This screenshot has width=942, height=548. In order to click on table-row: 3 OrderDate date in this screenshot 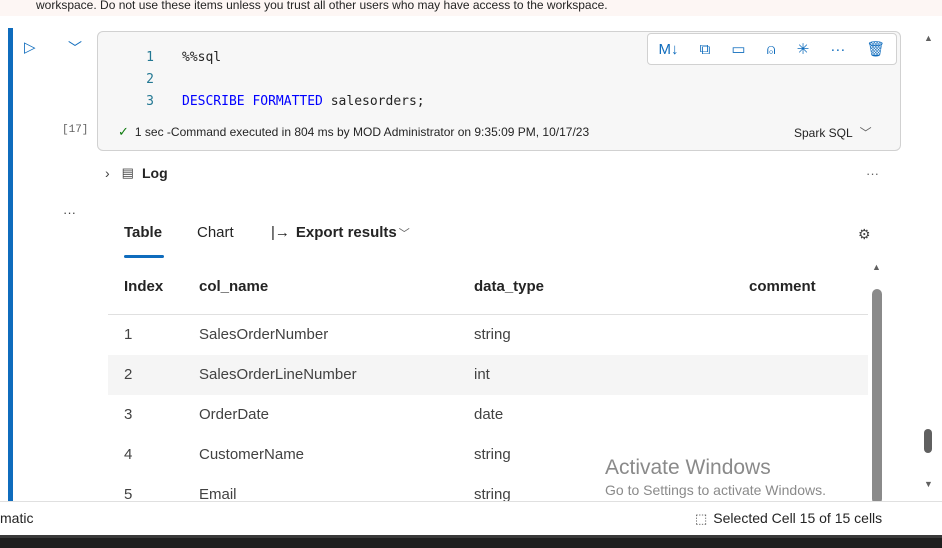, I will do `click(488, 415)`.